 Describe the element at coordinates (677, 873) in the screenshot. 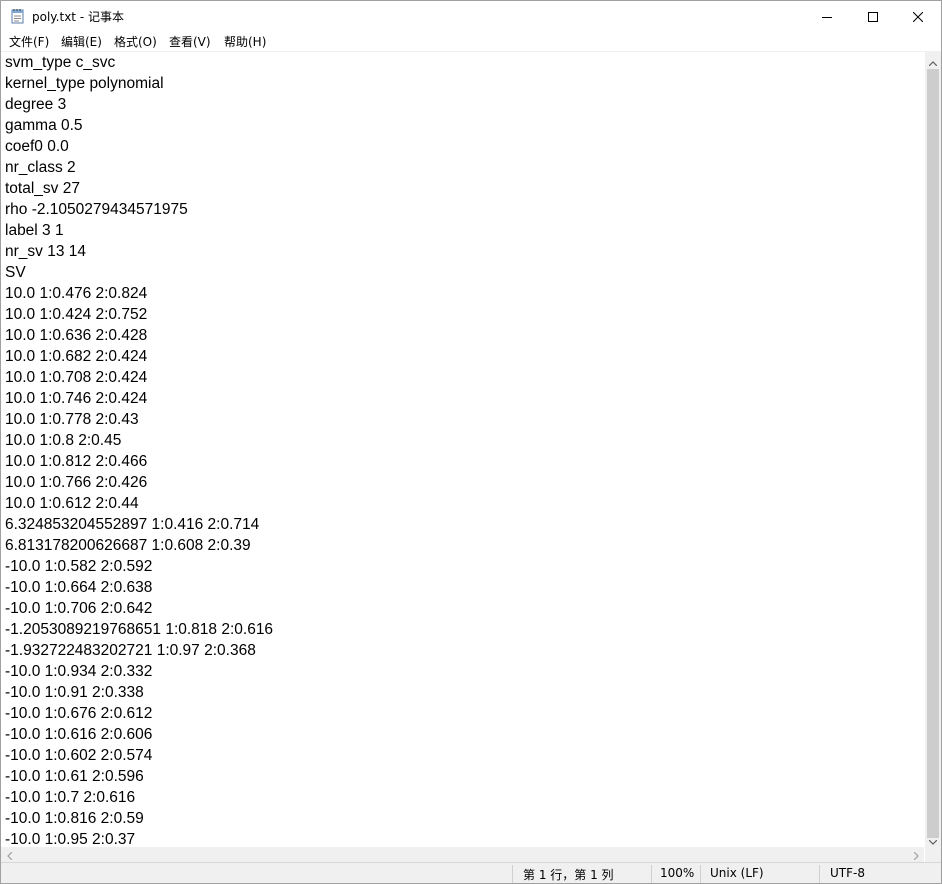

I see `zoom-level: 100%` at that location.